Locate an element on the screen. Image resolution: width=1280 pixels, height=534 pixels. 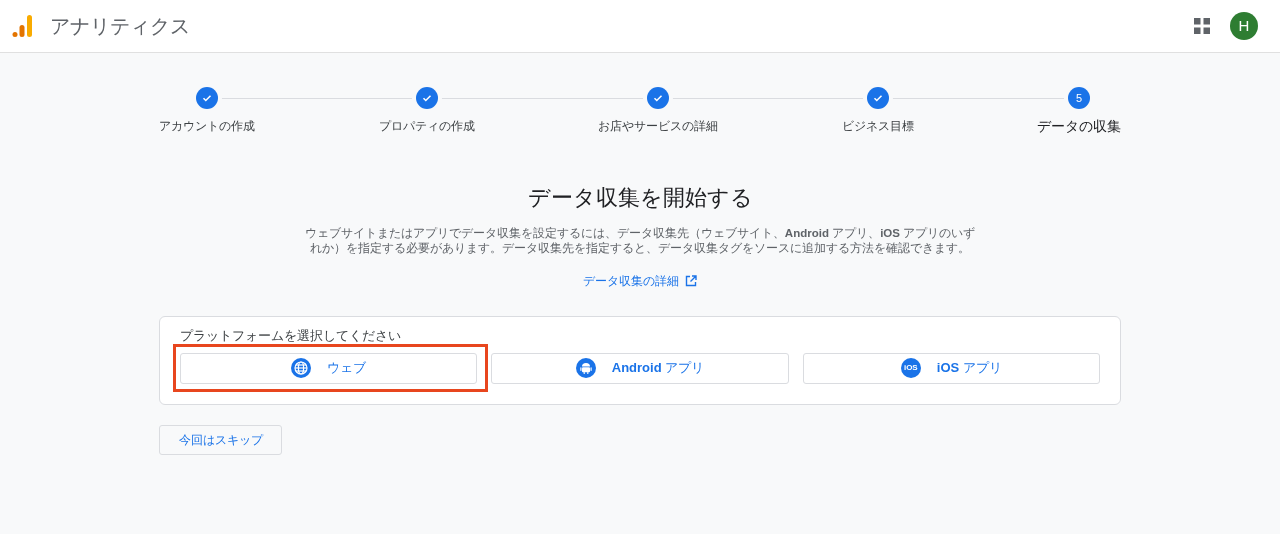
platform-button: iOS iOS アプリ is located at coordinates (951, 368).